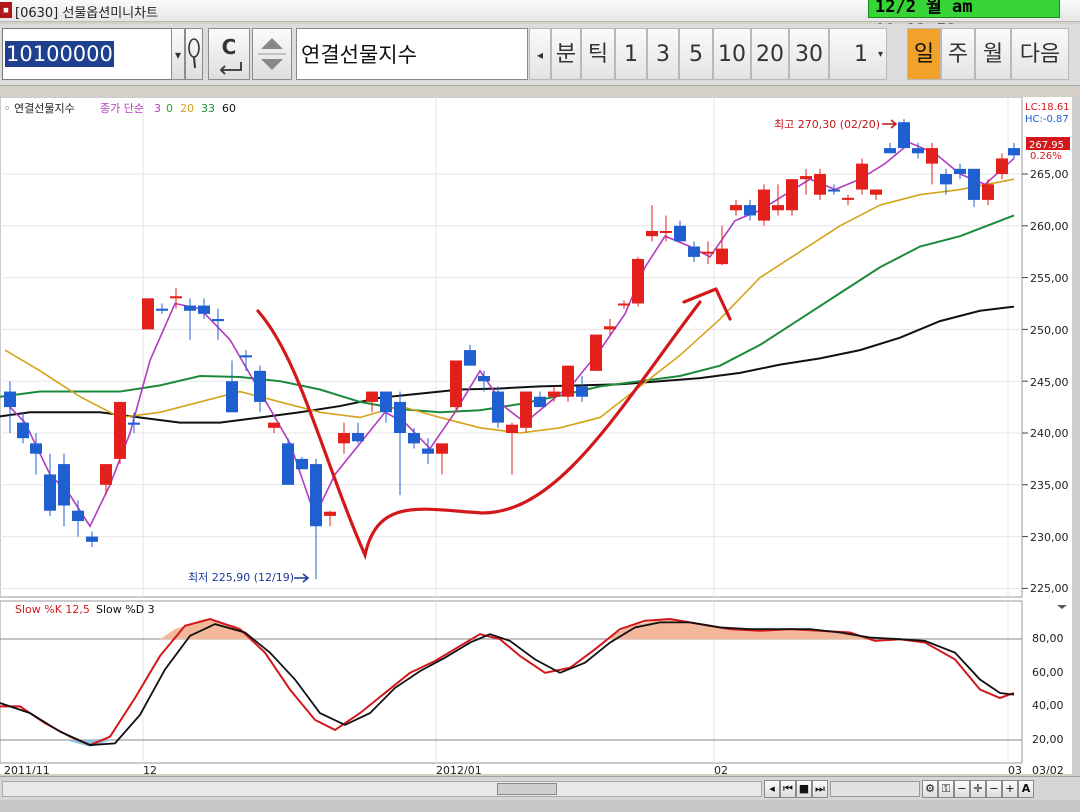  What do you see at coordinates (59, 54) in the screenshot?
I see `code-input-value: 10100000` at bounding box center [59, 54].